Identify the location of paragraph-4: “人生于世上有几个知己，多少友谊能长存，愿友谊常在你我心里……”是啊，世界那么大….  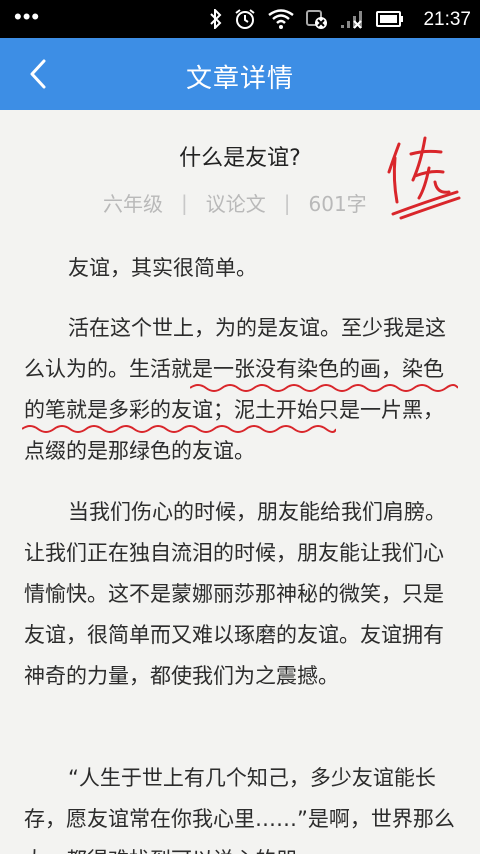
(240, 806).